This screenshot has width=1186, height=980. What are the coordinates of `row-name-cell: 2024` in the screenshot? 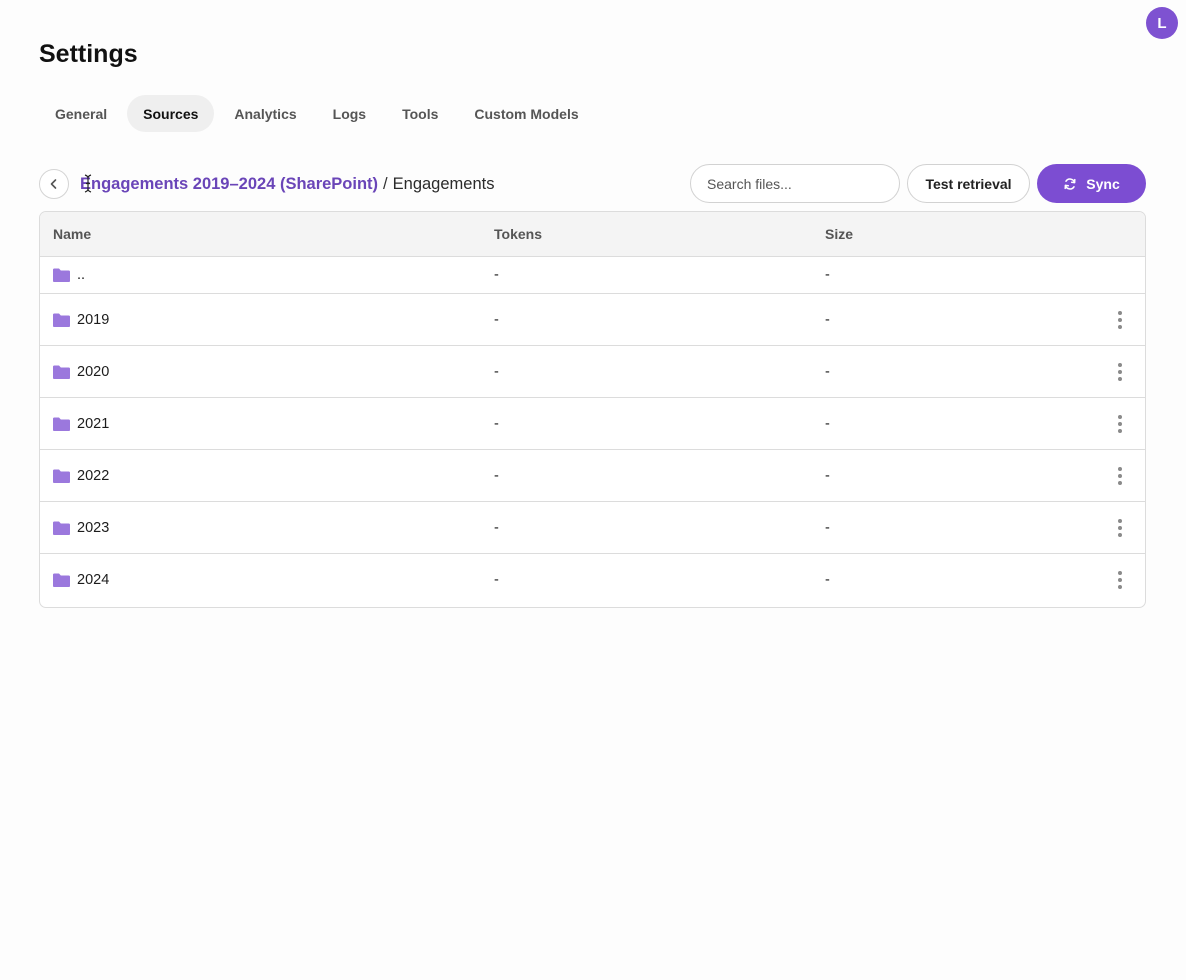 It's located at (81, 580).